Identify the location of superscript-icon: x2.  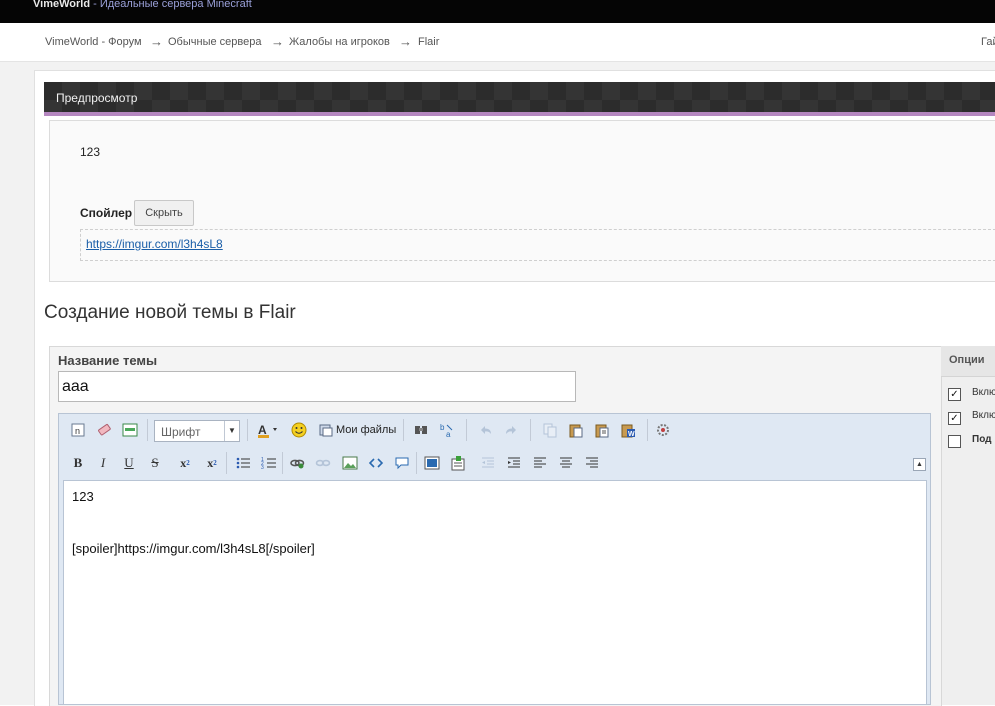
(212, 463).